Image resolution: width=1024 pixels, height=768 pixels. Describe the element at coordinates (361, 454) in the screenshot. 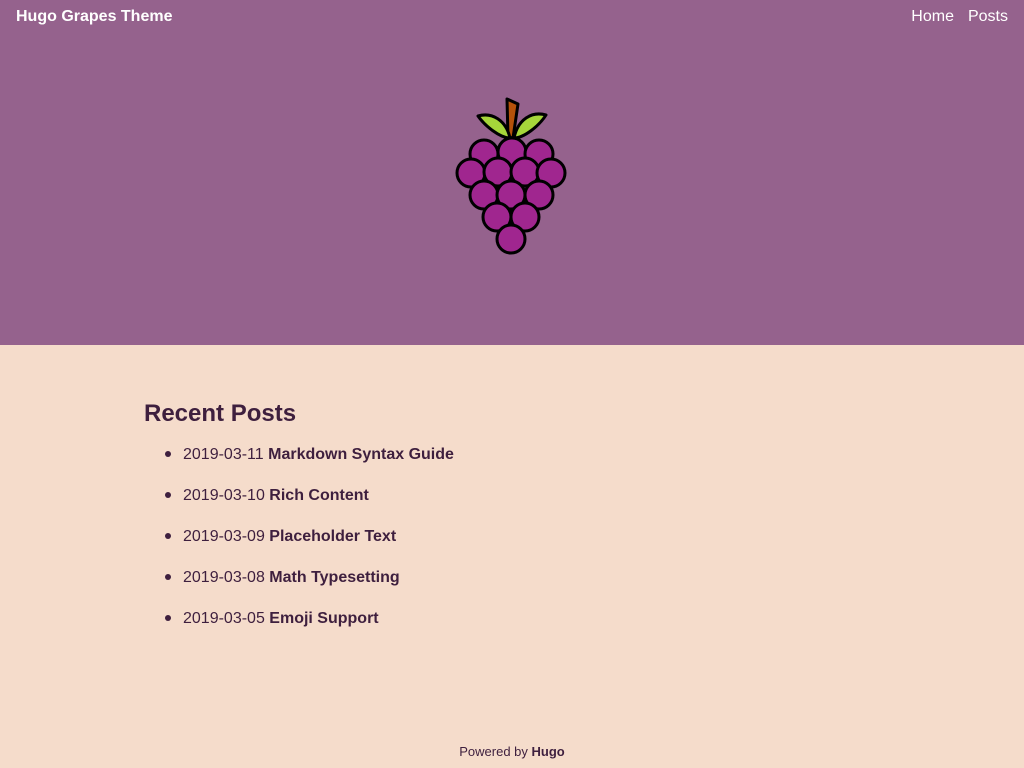

I see `post-title-link: Markdown Syntax Guide` at that location.